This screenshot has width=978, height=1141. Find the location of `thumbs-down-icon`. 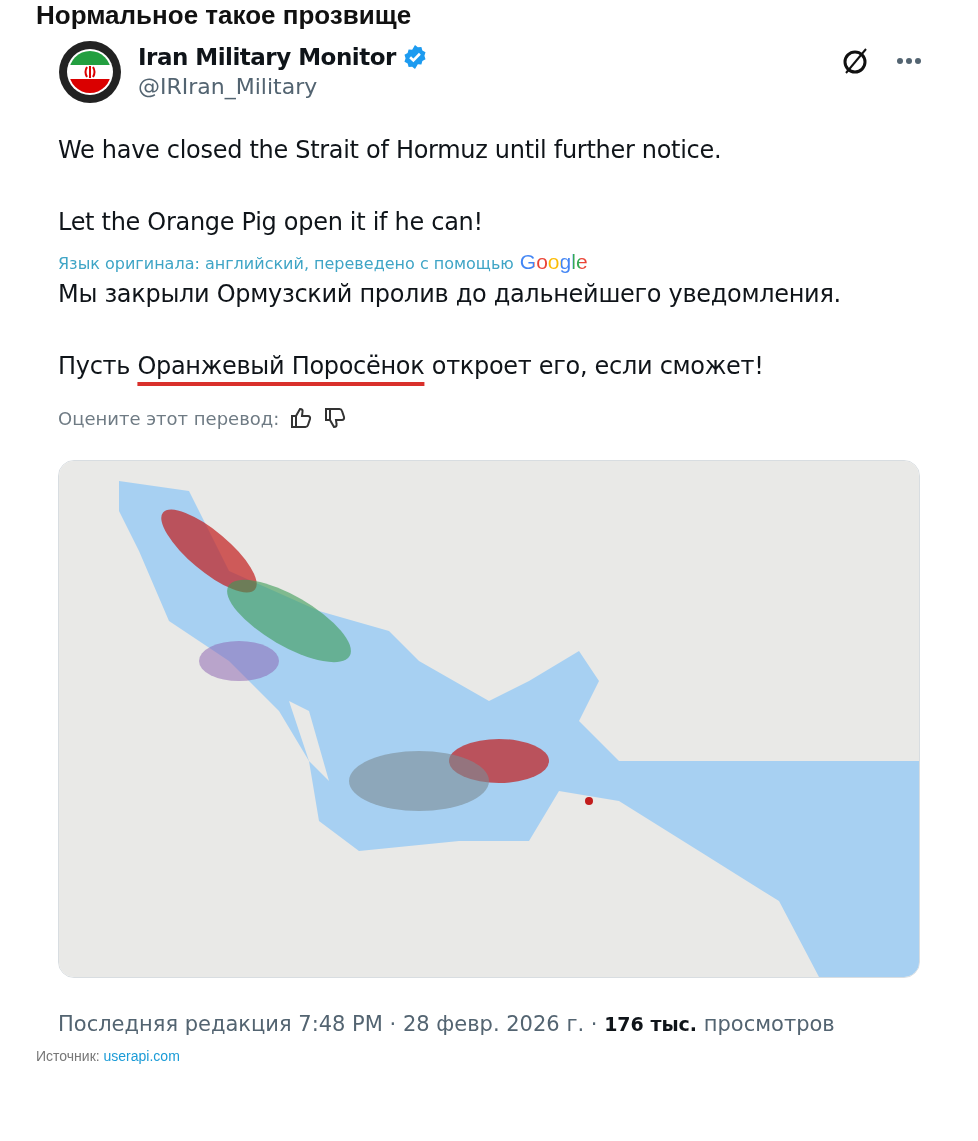

thumbs-down-icon is located at coordinates (335, 418).